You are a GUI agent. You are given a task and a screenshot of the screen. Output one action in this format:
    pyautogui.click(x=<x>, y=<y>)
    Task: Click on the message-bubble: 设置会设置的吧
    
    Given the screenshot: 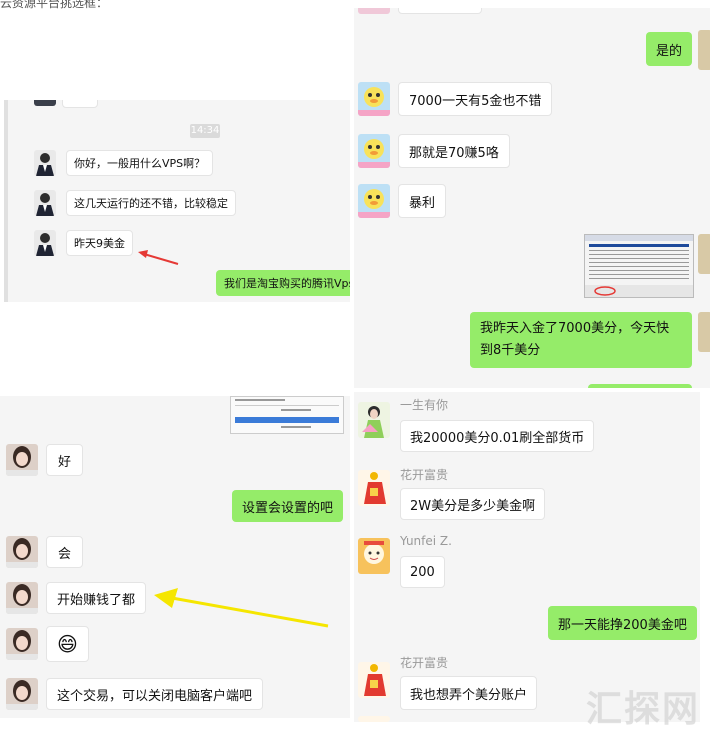 What is the action you would take?
    pyautogui.click(x=288, y=506)
    